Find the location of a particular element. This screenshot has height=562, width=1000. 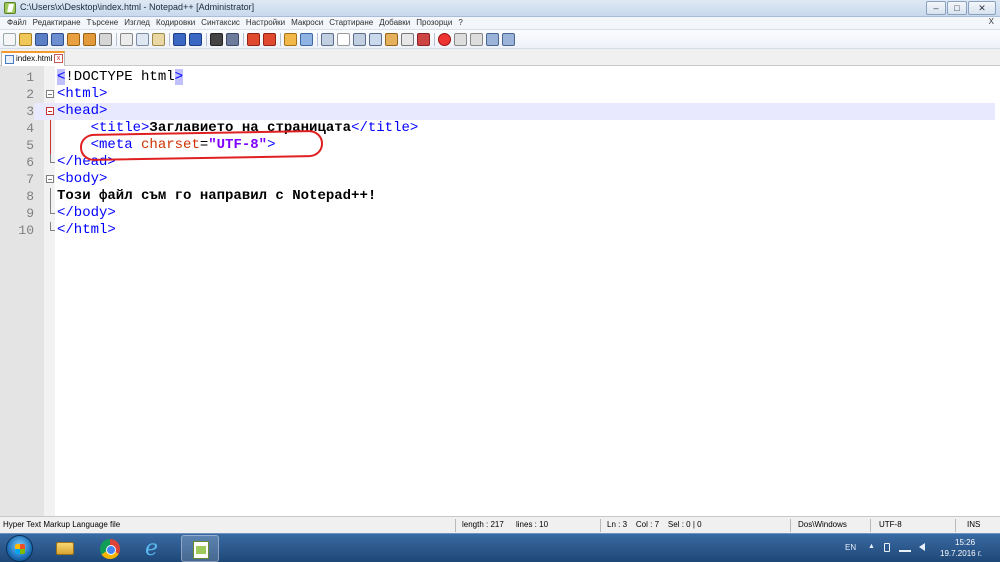

taskbar-ie-button: e is located at coordinates (155, 548).